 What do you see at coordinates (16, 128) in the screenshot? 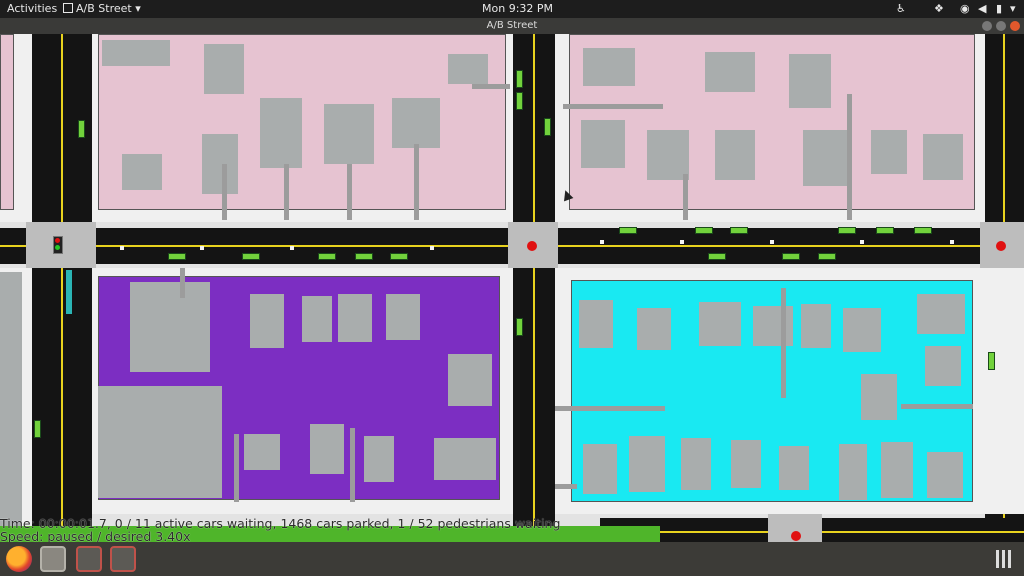
I see `block-west-edge` at bounding box center [16, 128].